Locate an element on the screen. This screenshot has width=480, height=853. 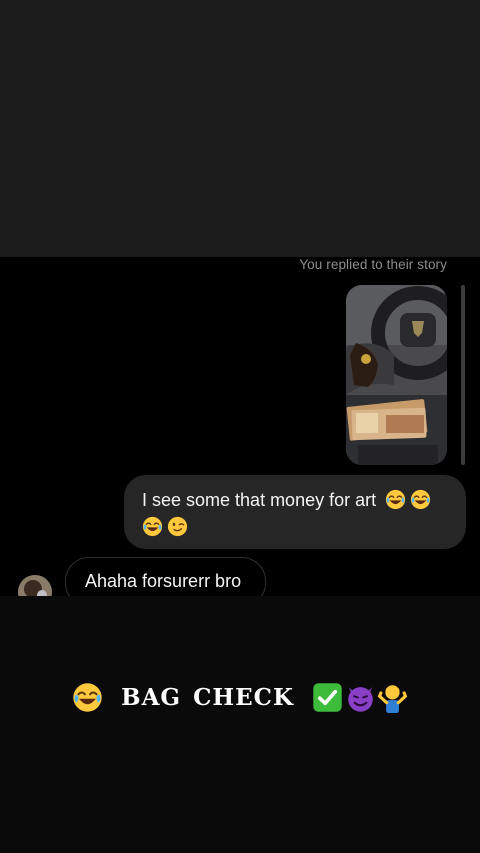
smiling-devil-icon is located at coordinates (360, 699).